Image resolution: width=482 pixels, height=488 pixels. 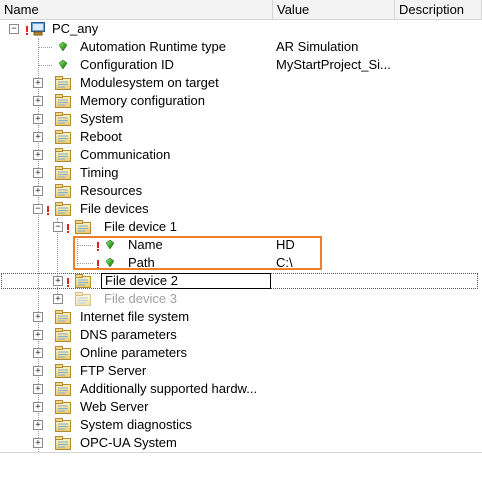 What do you see at coordinates (111, 190) in the screenshot?
I see `tree-label: Resources` at bounding box center [111, 190].